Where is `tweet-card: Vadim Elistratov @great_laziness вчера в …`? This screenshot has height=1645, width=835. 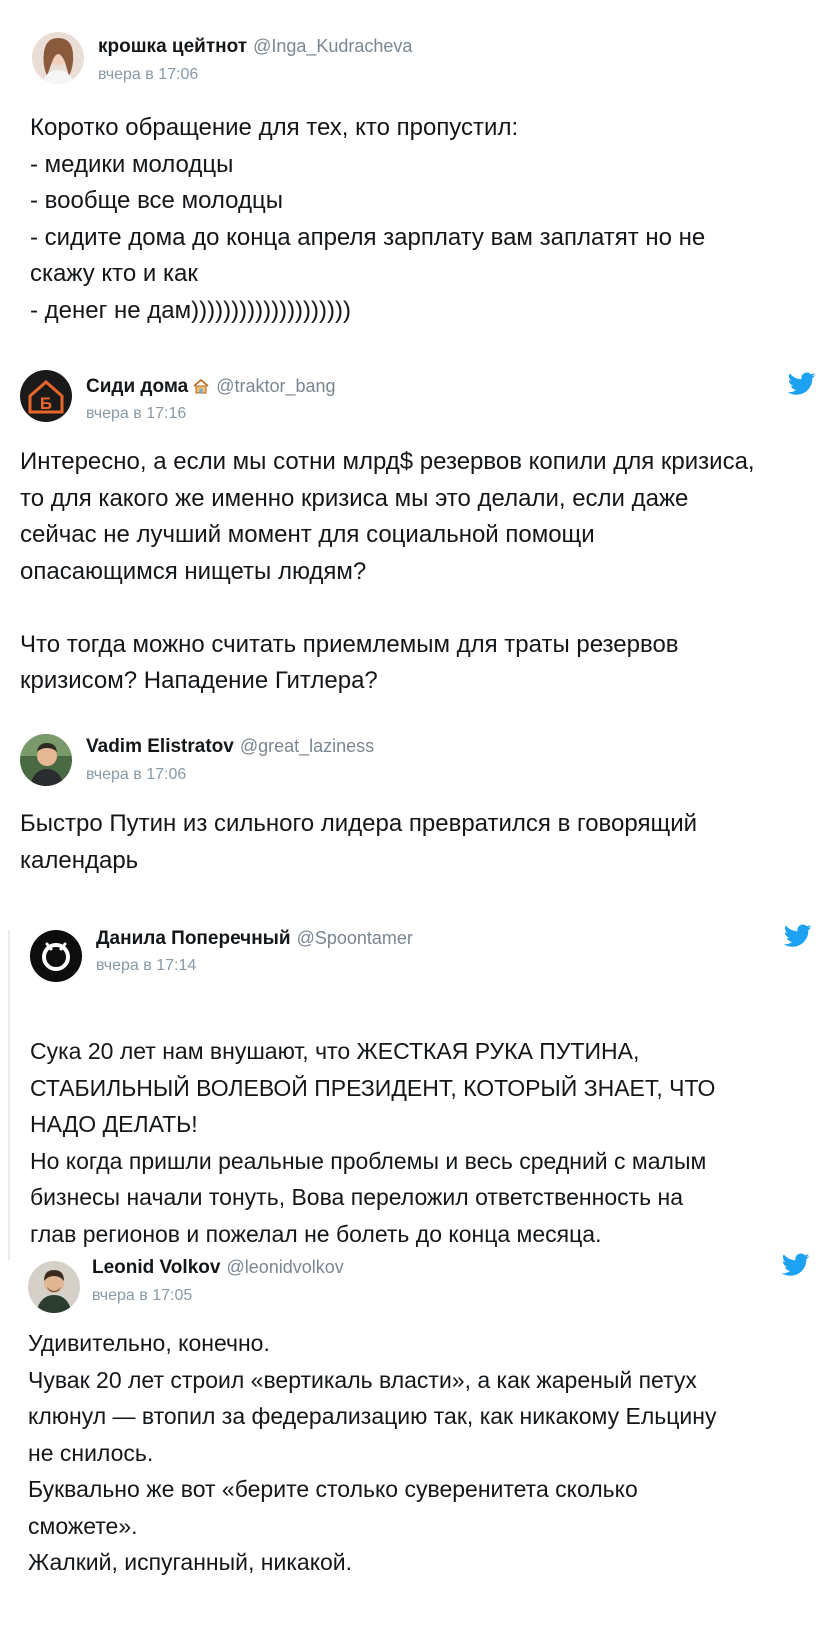 tweet-card: Vadim Elistratov @great_laziness вчера в … is located at coordinates (417, 827).